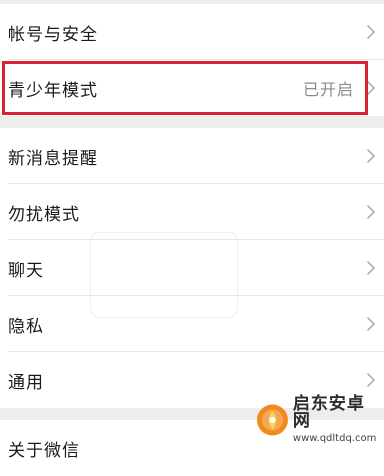 The image size is (384, 476). I want to click on teen-mode-row: 青少年模式 已开启, so click(192, 88).